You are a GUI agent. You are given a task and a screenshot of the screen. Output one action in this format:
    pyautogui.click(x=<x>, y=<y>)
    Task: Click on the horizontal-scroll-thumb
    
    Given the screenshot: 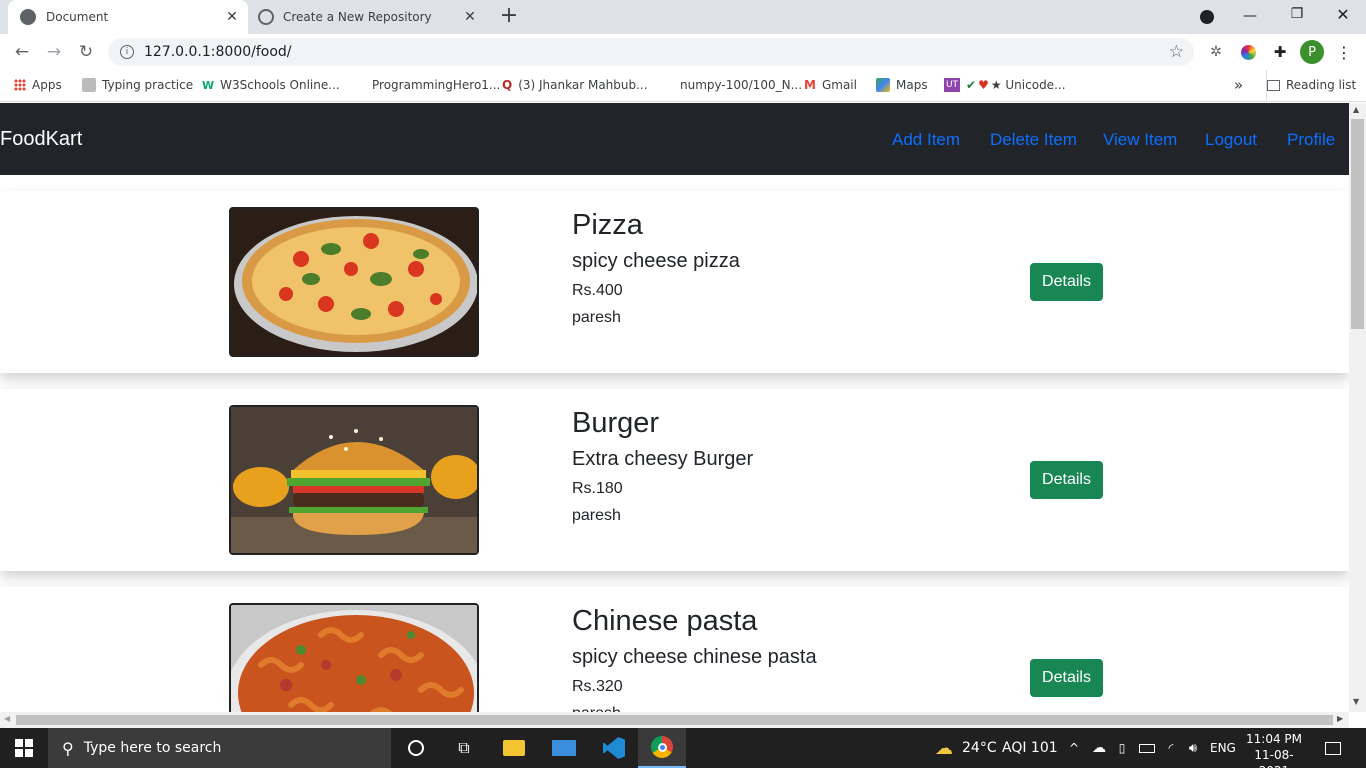 What is the action you would take?
    pyautogui.click(x=674, y=720)
    